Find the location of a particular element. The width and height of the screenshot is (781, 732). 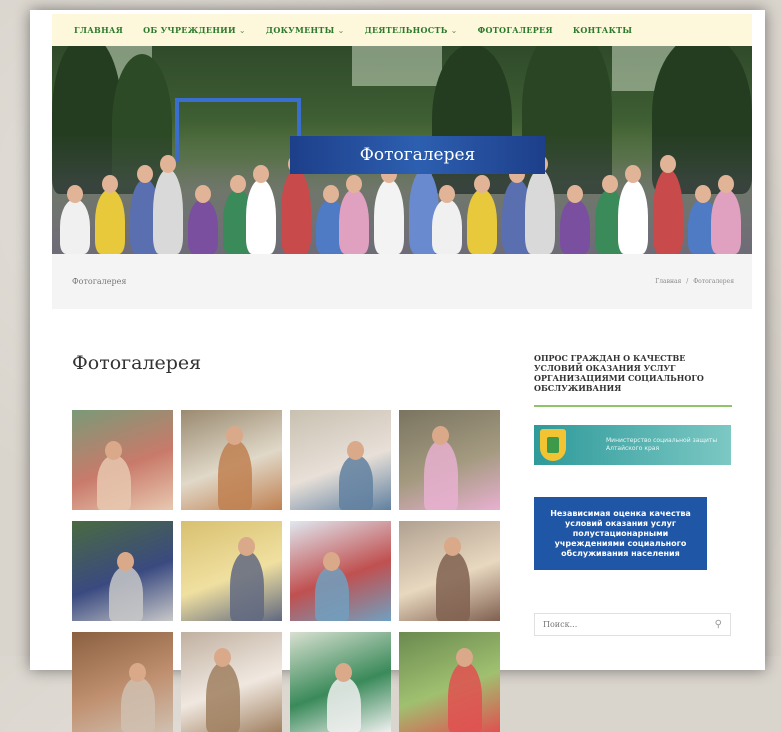

nav-item-label: ДОКУМЕНТЫ is located at coordinates (300, 30).